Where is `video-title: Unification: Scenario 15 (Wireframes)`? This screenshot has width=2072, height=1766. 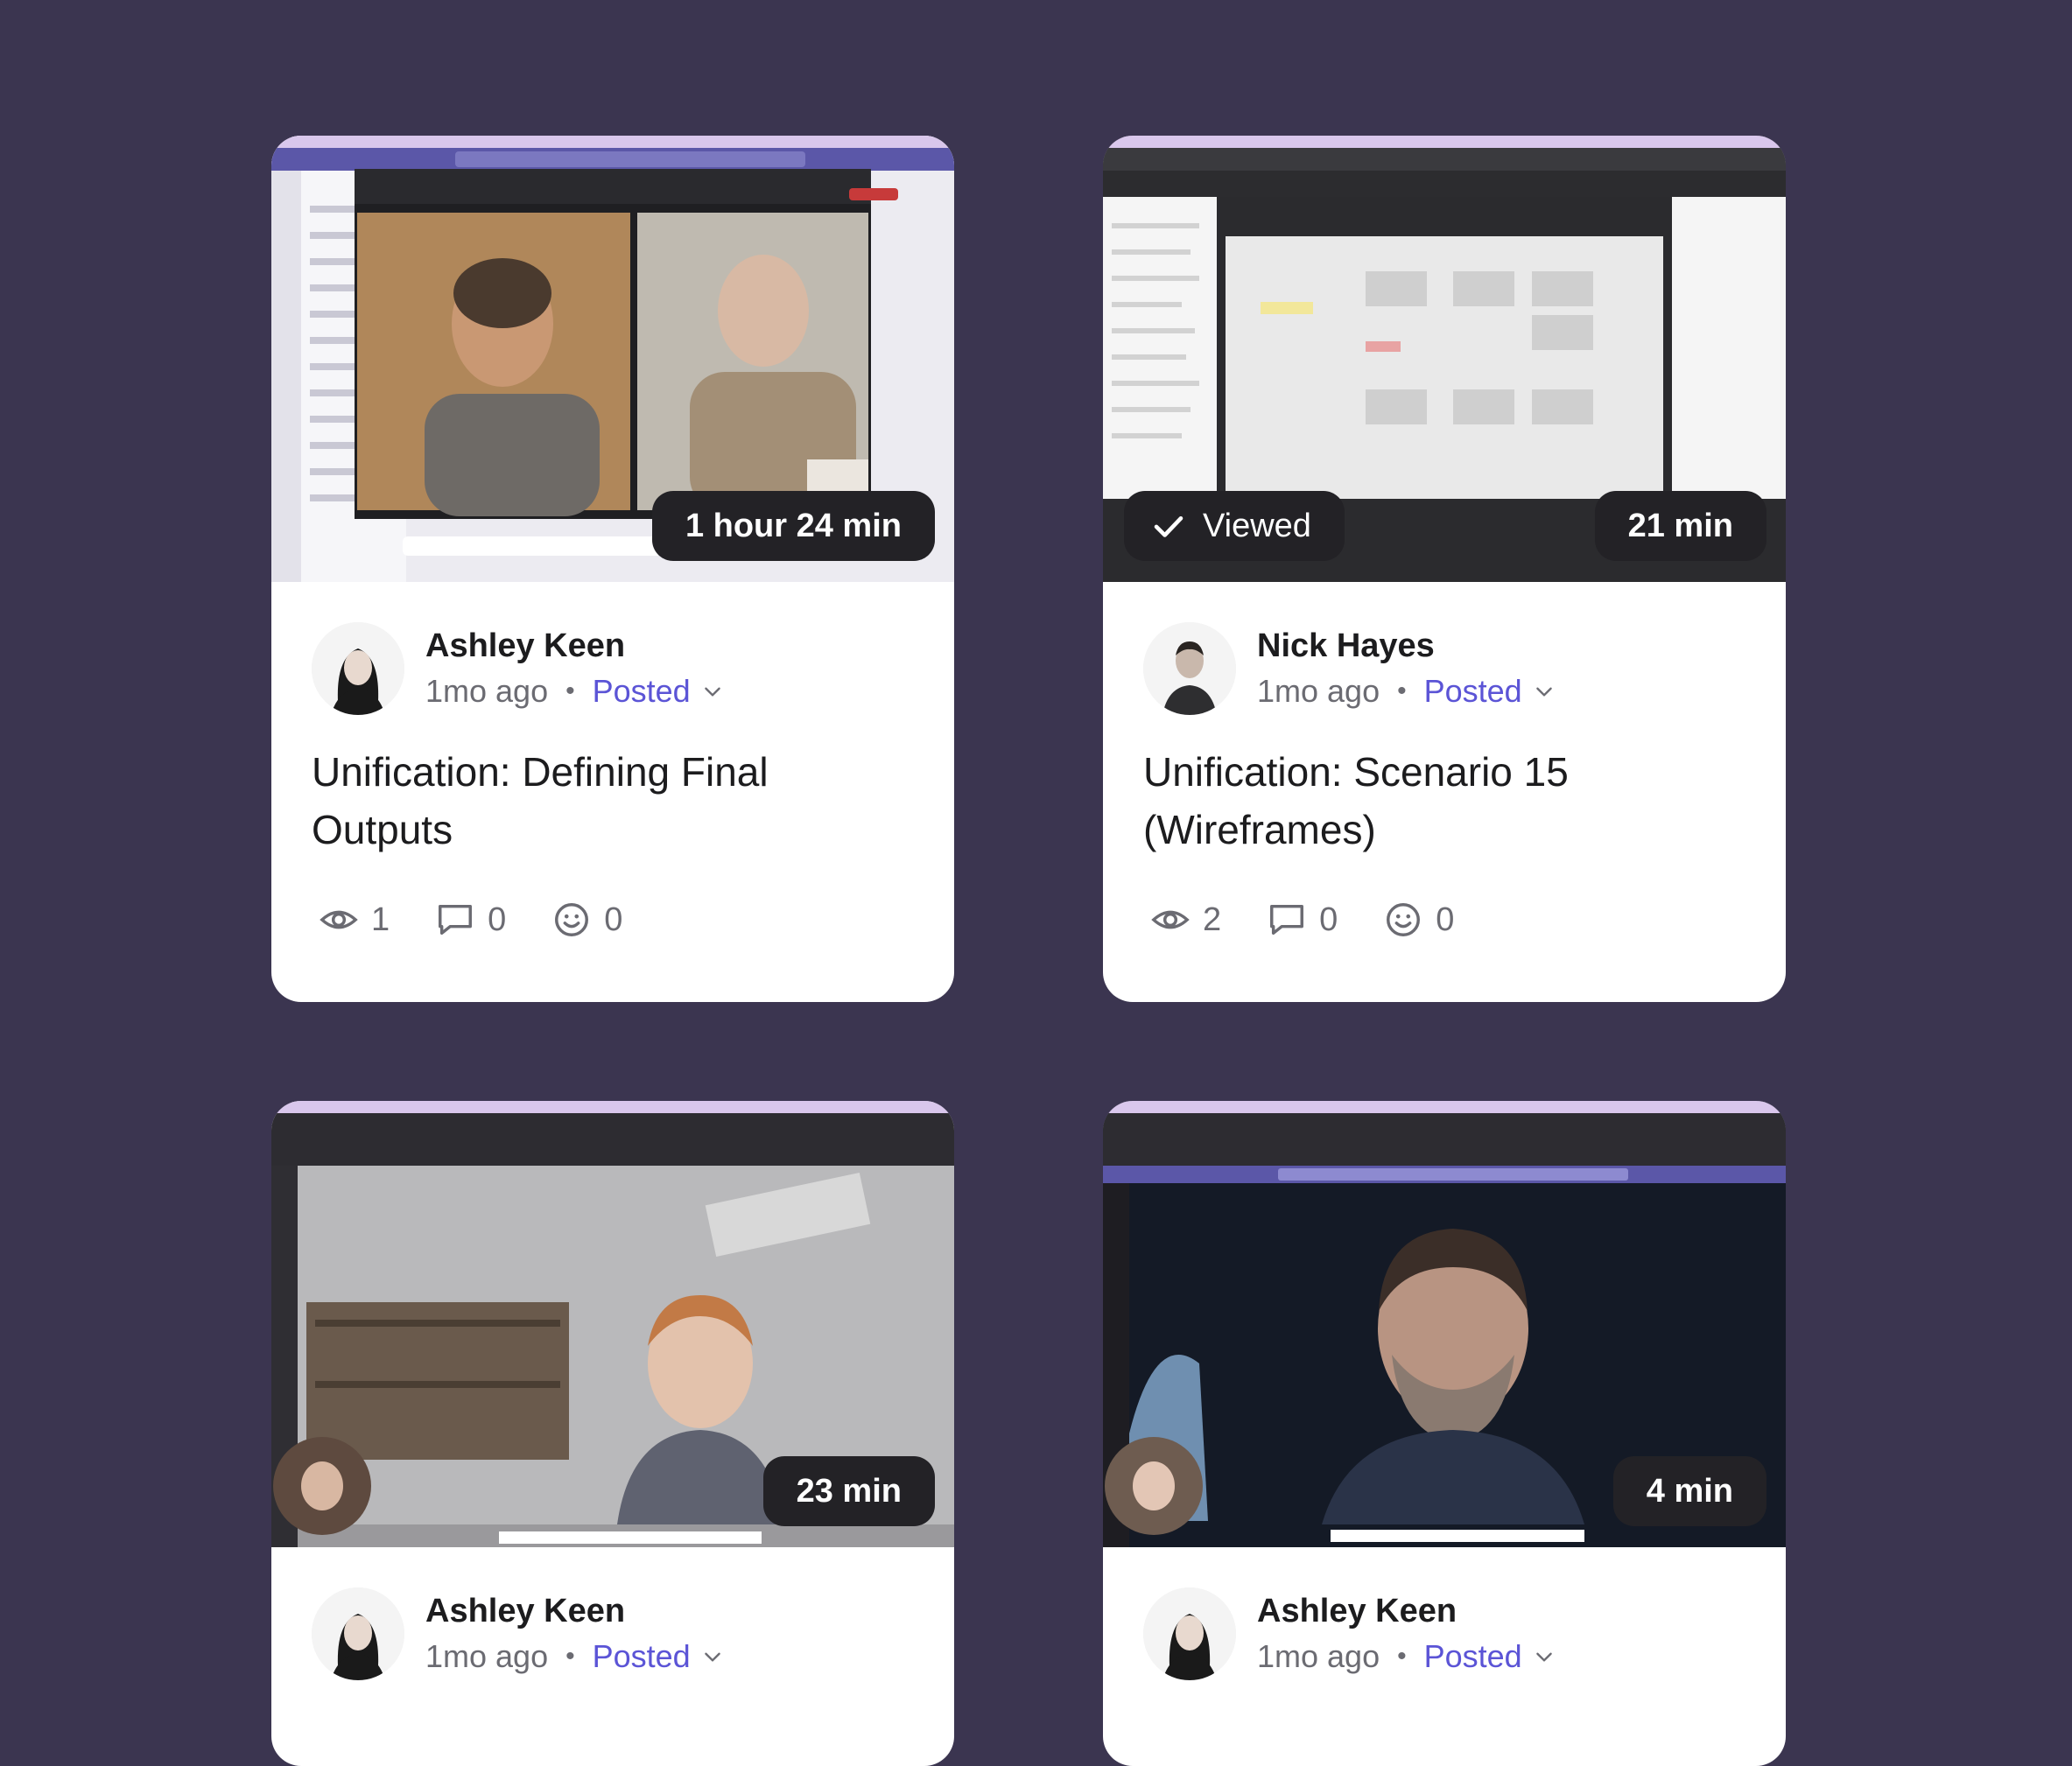 video-title: Unification: Scenario 15 (Wireframes) is located at coordinates (1444, 801).